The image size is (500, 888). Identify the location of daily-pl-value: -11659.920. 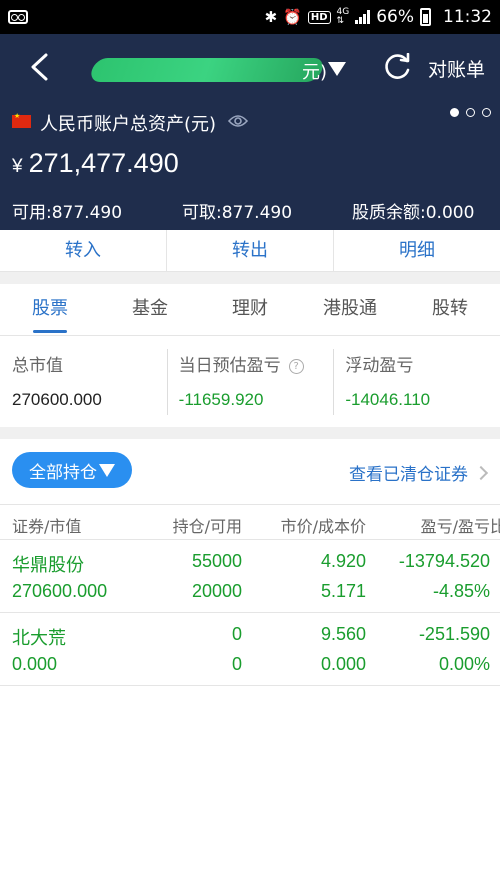
(221, 399).